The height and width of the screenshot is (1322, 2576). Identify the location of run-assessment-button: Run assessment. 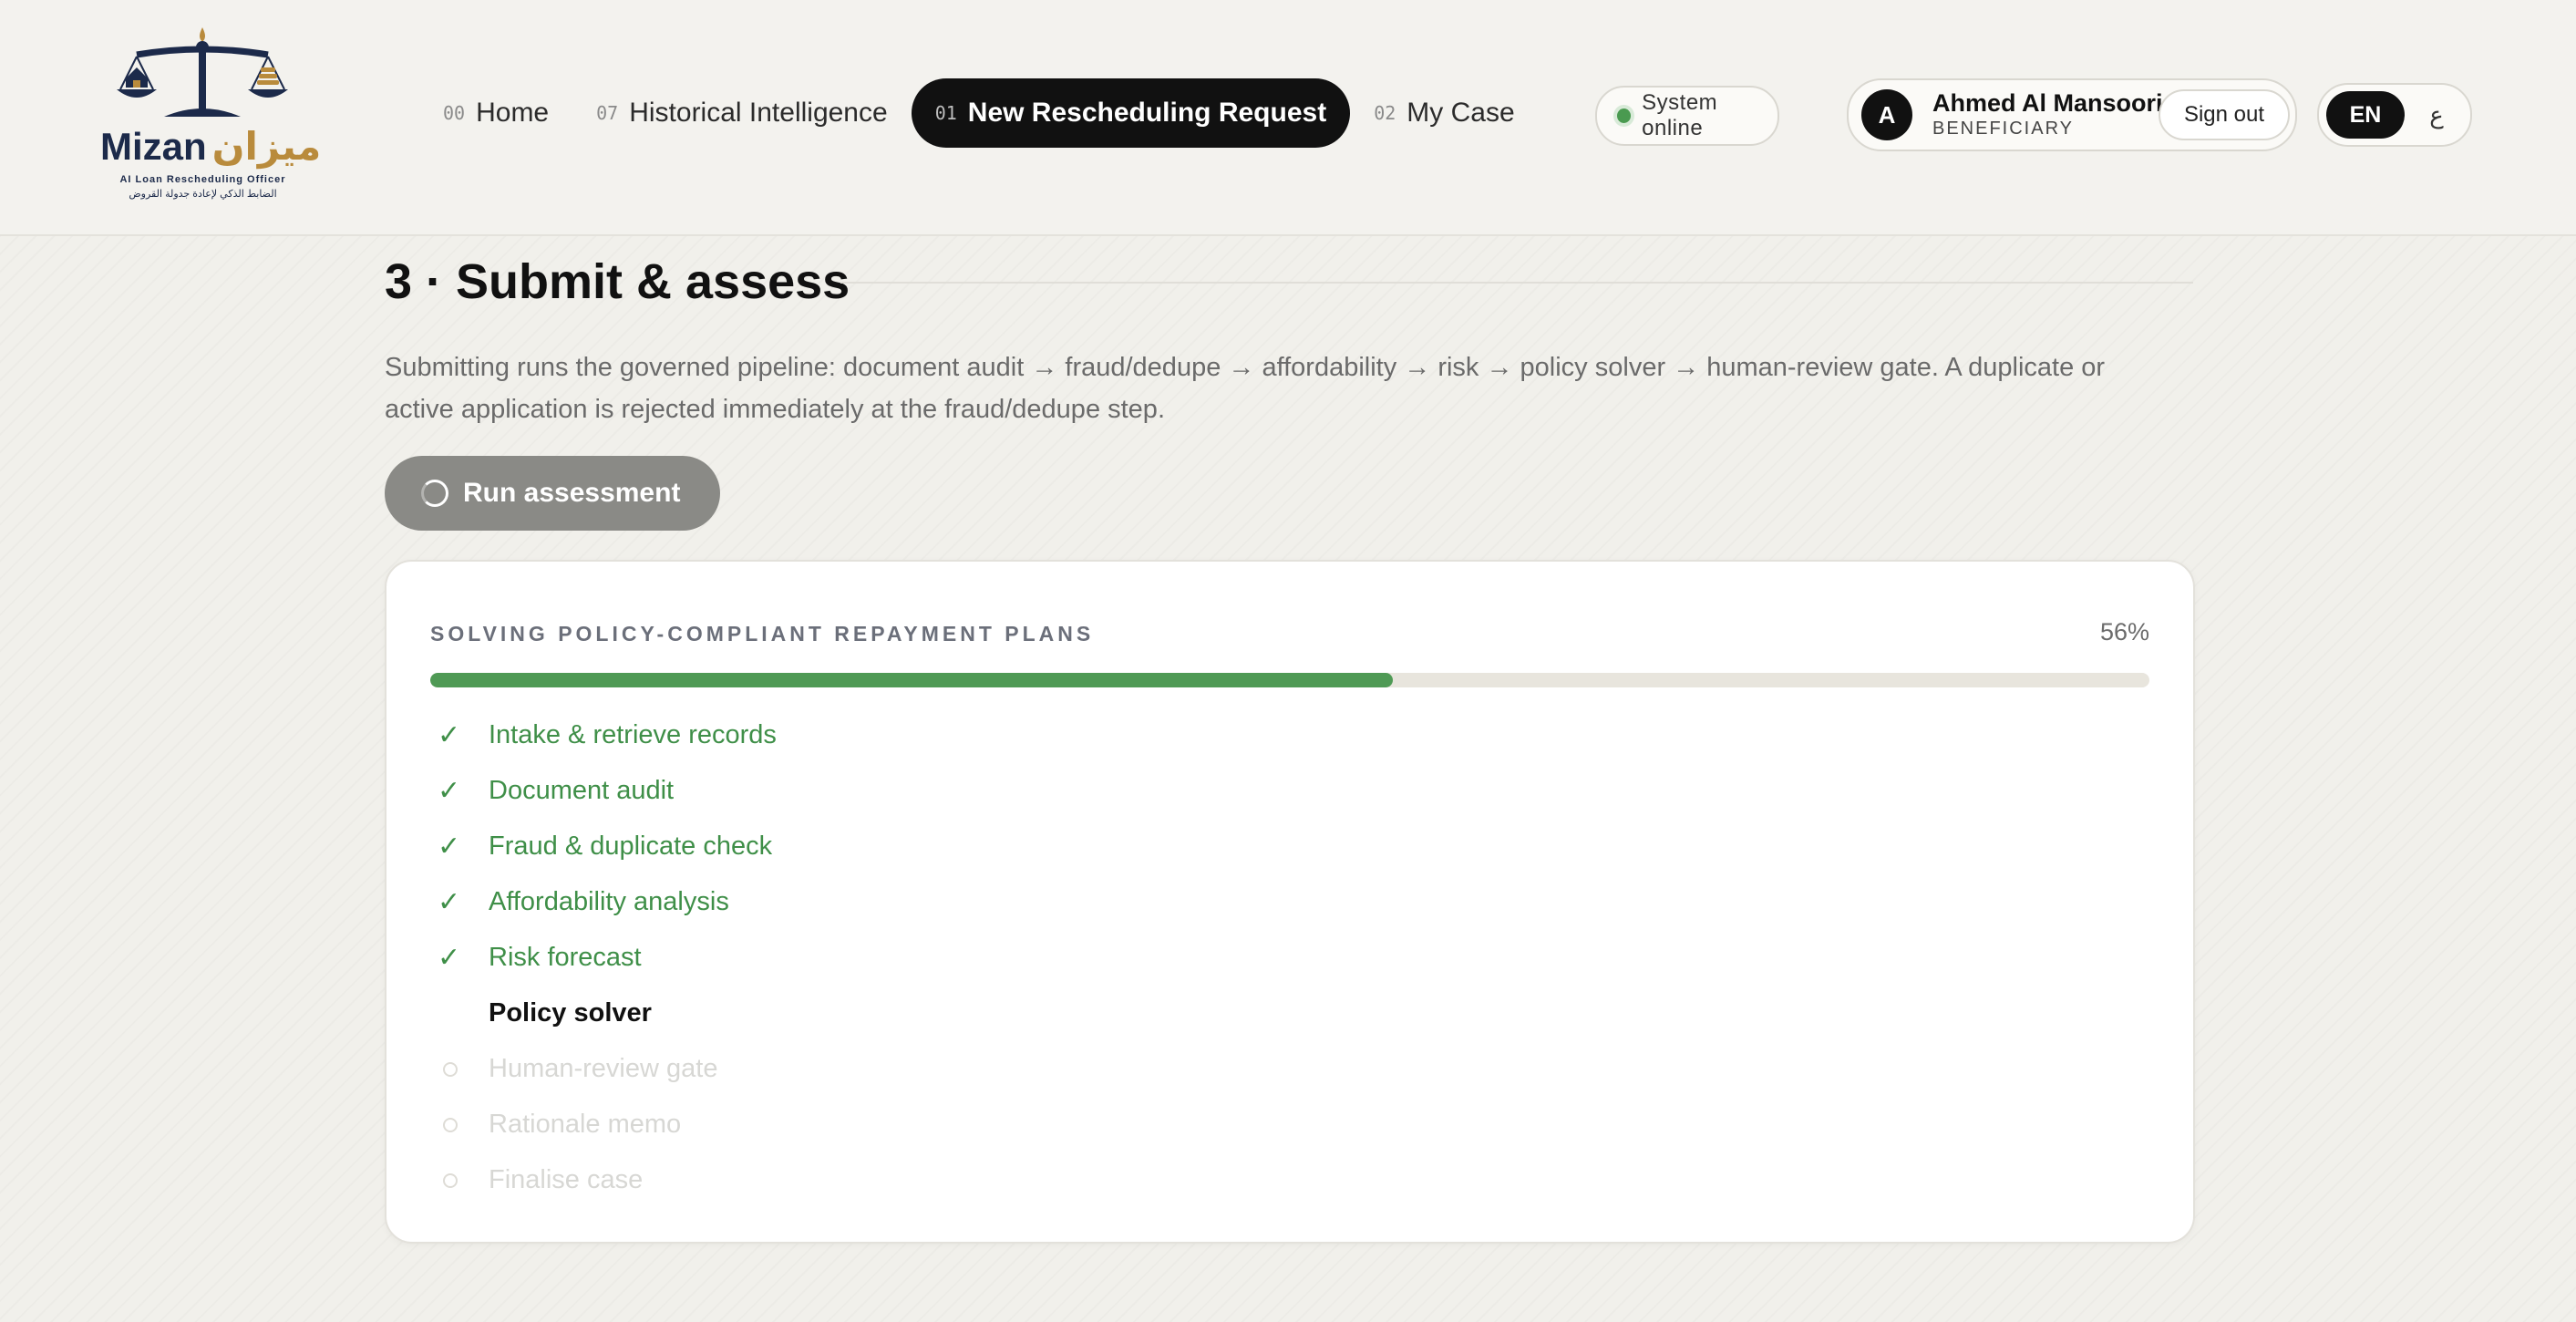
(552, 493).